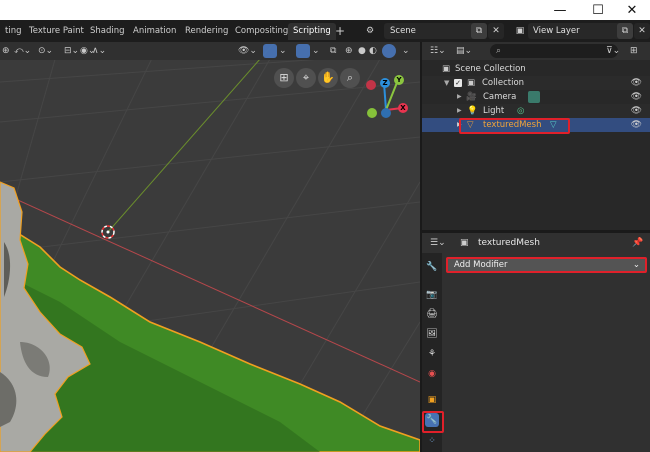 This screenshot has width=650, height=452. I want to click on transform-orientation-icon: ⊕, so click(6, 51).